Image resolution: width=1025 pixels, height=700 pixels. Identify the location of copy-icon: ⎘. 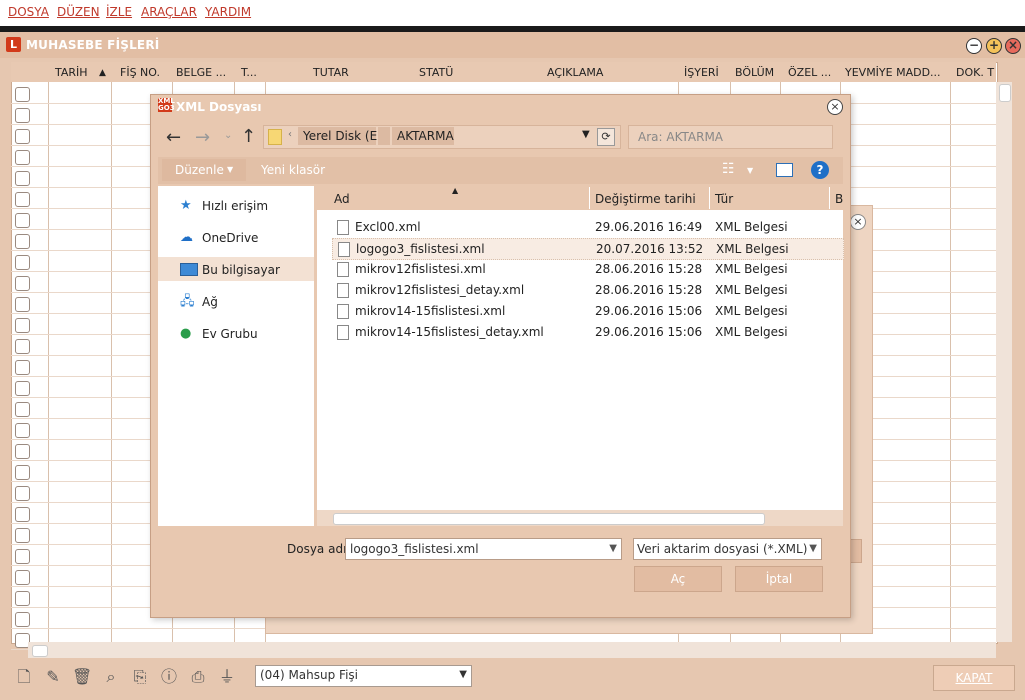
(140, 677).